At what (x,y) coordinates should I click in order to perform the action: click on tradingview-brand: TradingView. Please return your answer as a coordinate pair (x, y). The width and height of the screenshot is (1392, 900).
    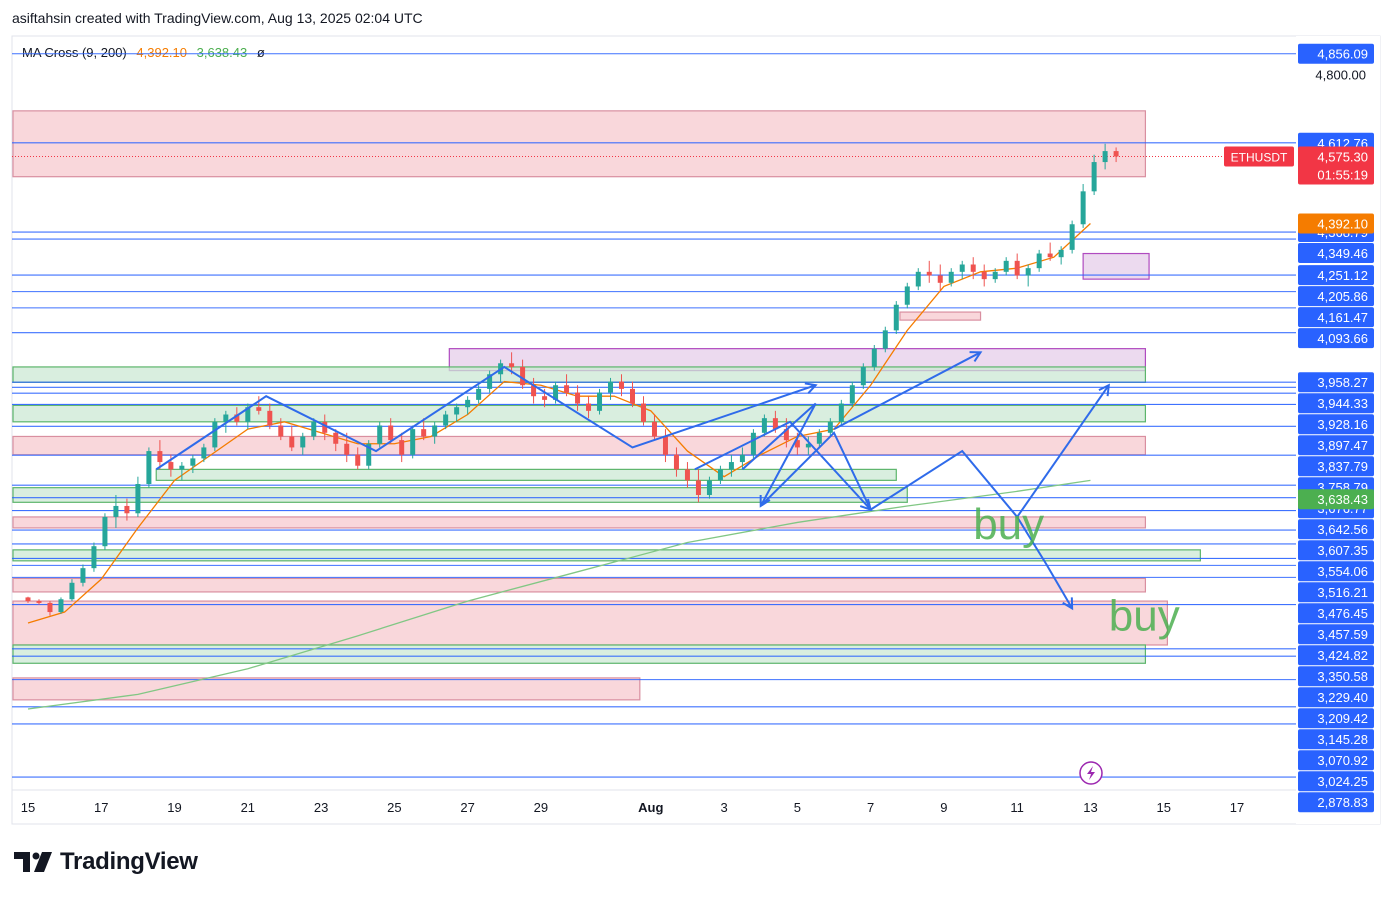
    Looking at the image, I should click on (106, 862).